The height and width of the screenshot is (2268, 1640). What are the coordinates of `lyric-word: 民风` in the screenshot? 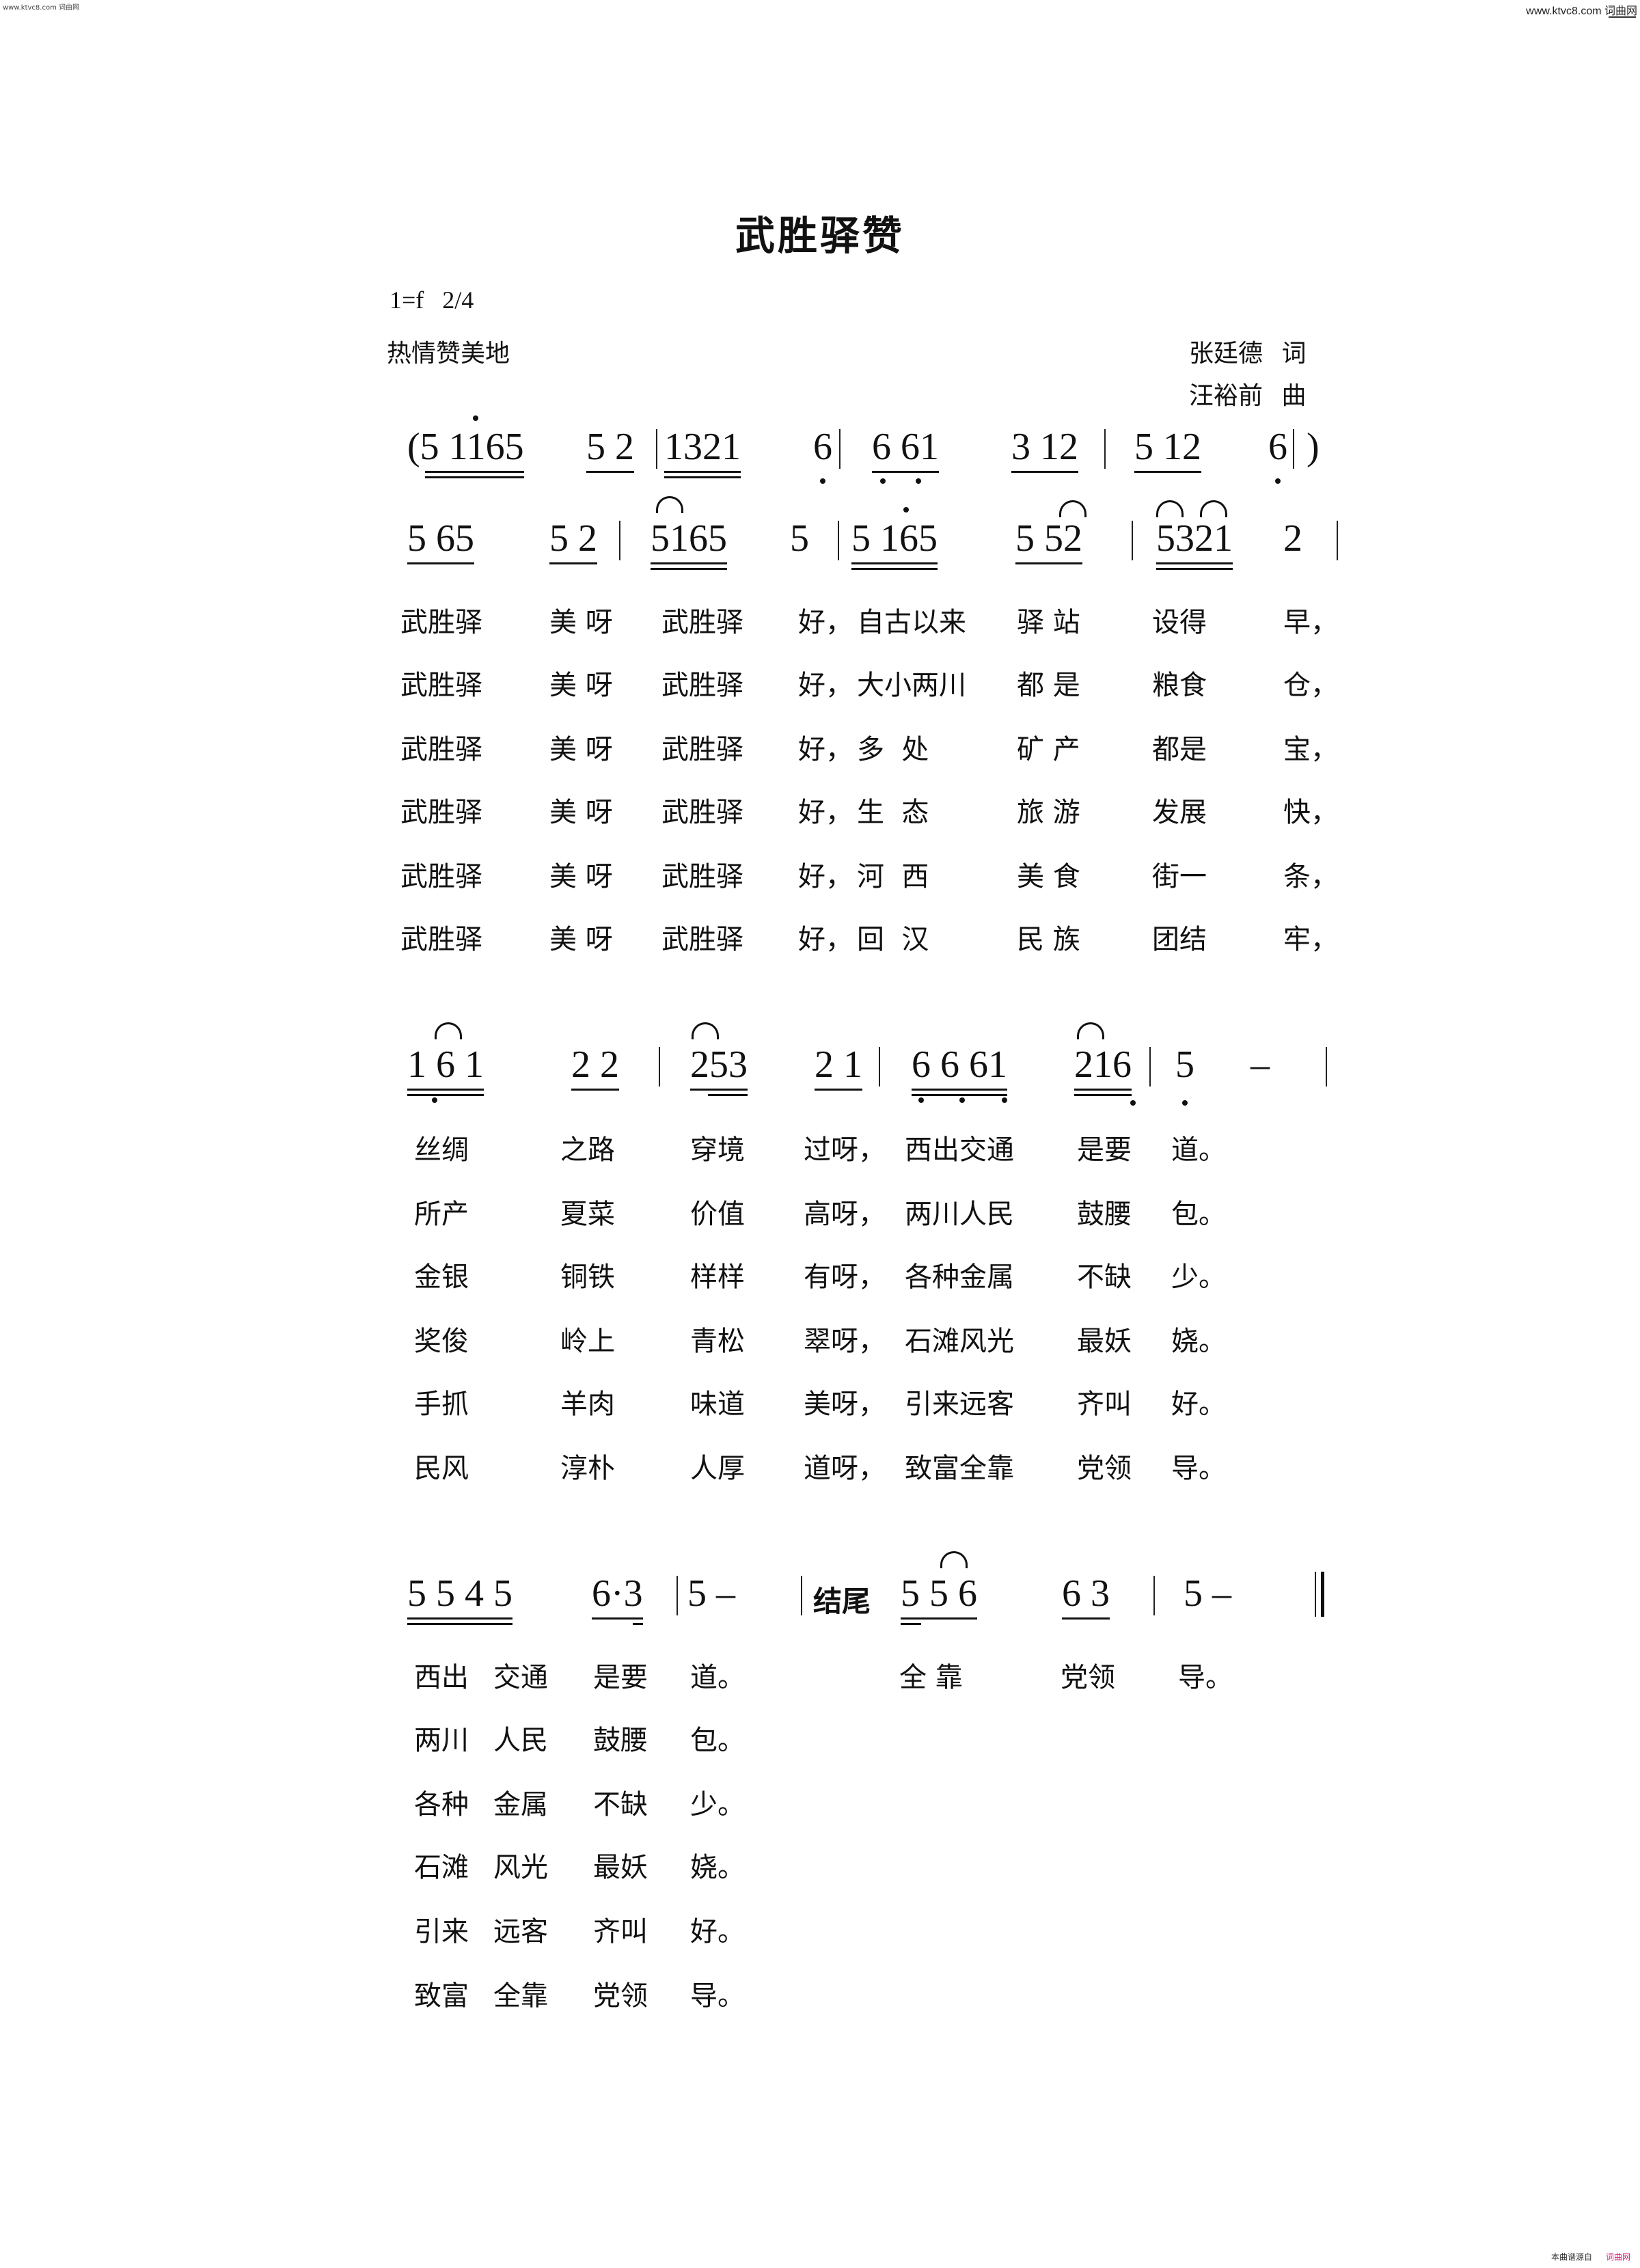 It's located at (441, 1468).